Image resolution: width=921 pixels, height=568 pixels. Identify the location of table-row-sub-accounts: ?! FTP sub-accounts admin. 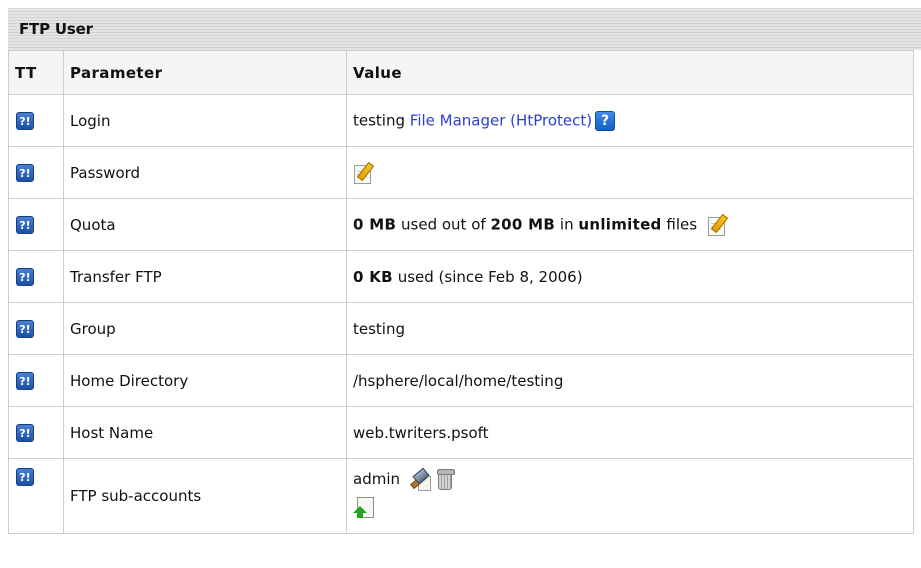
(461, 496).